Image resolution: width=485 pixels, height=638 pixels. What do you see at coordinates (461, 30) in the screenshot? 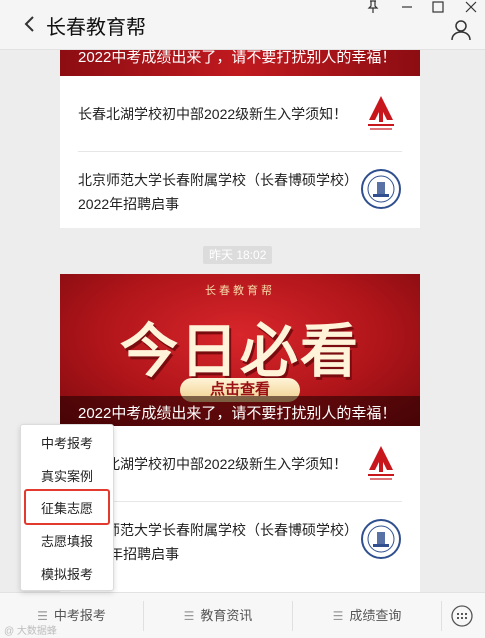
I see `profile-icon` at bounding box center [461, 30].